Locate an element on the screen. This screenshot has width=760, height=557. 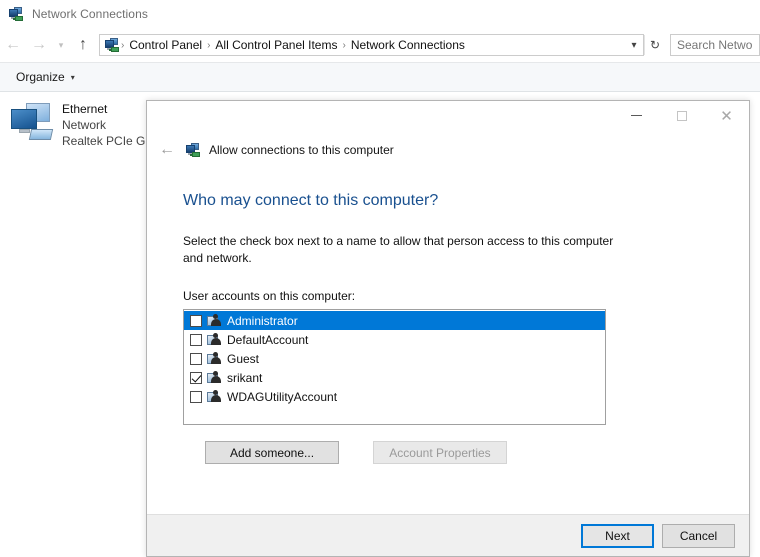
account-name: DefaultAccount is located at coordinates (268, 339).